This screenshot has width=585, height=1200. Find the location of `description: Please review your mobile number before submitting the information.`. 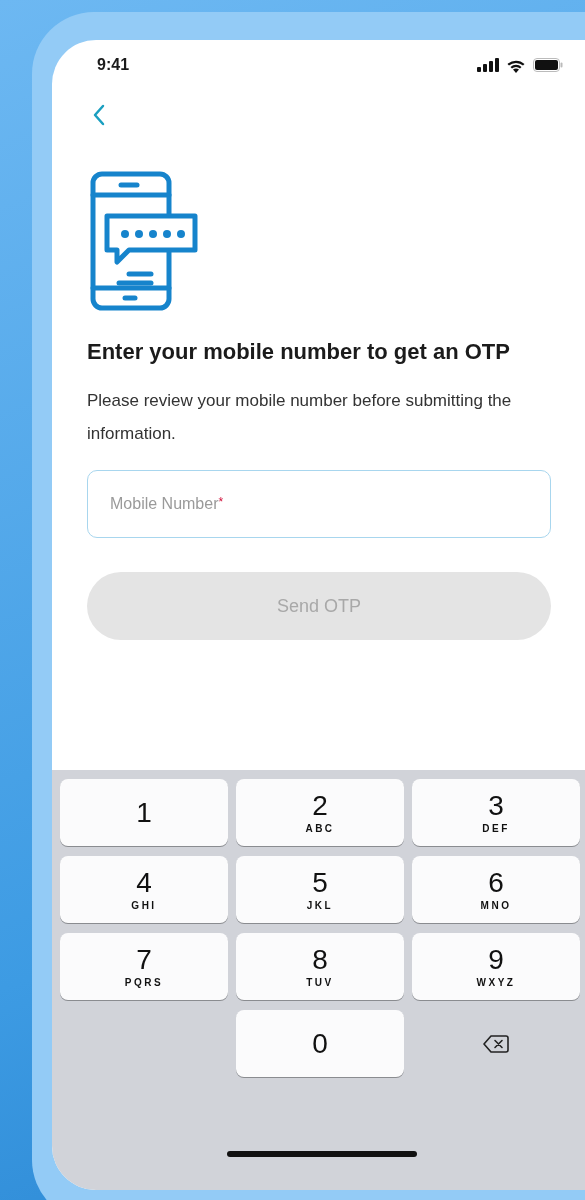

description: Please review your mobile number before submitting the information. is located at coordinates (300, 417).